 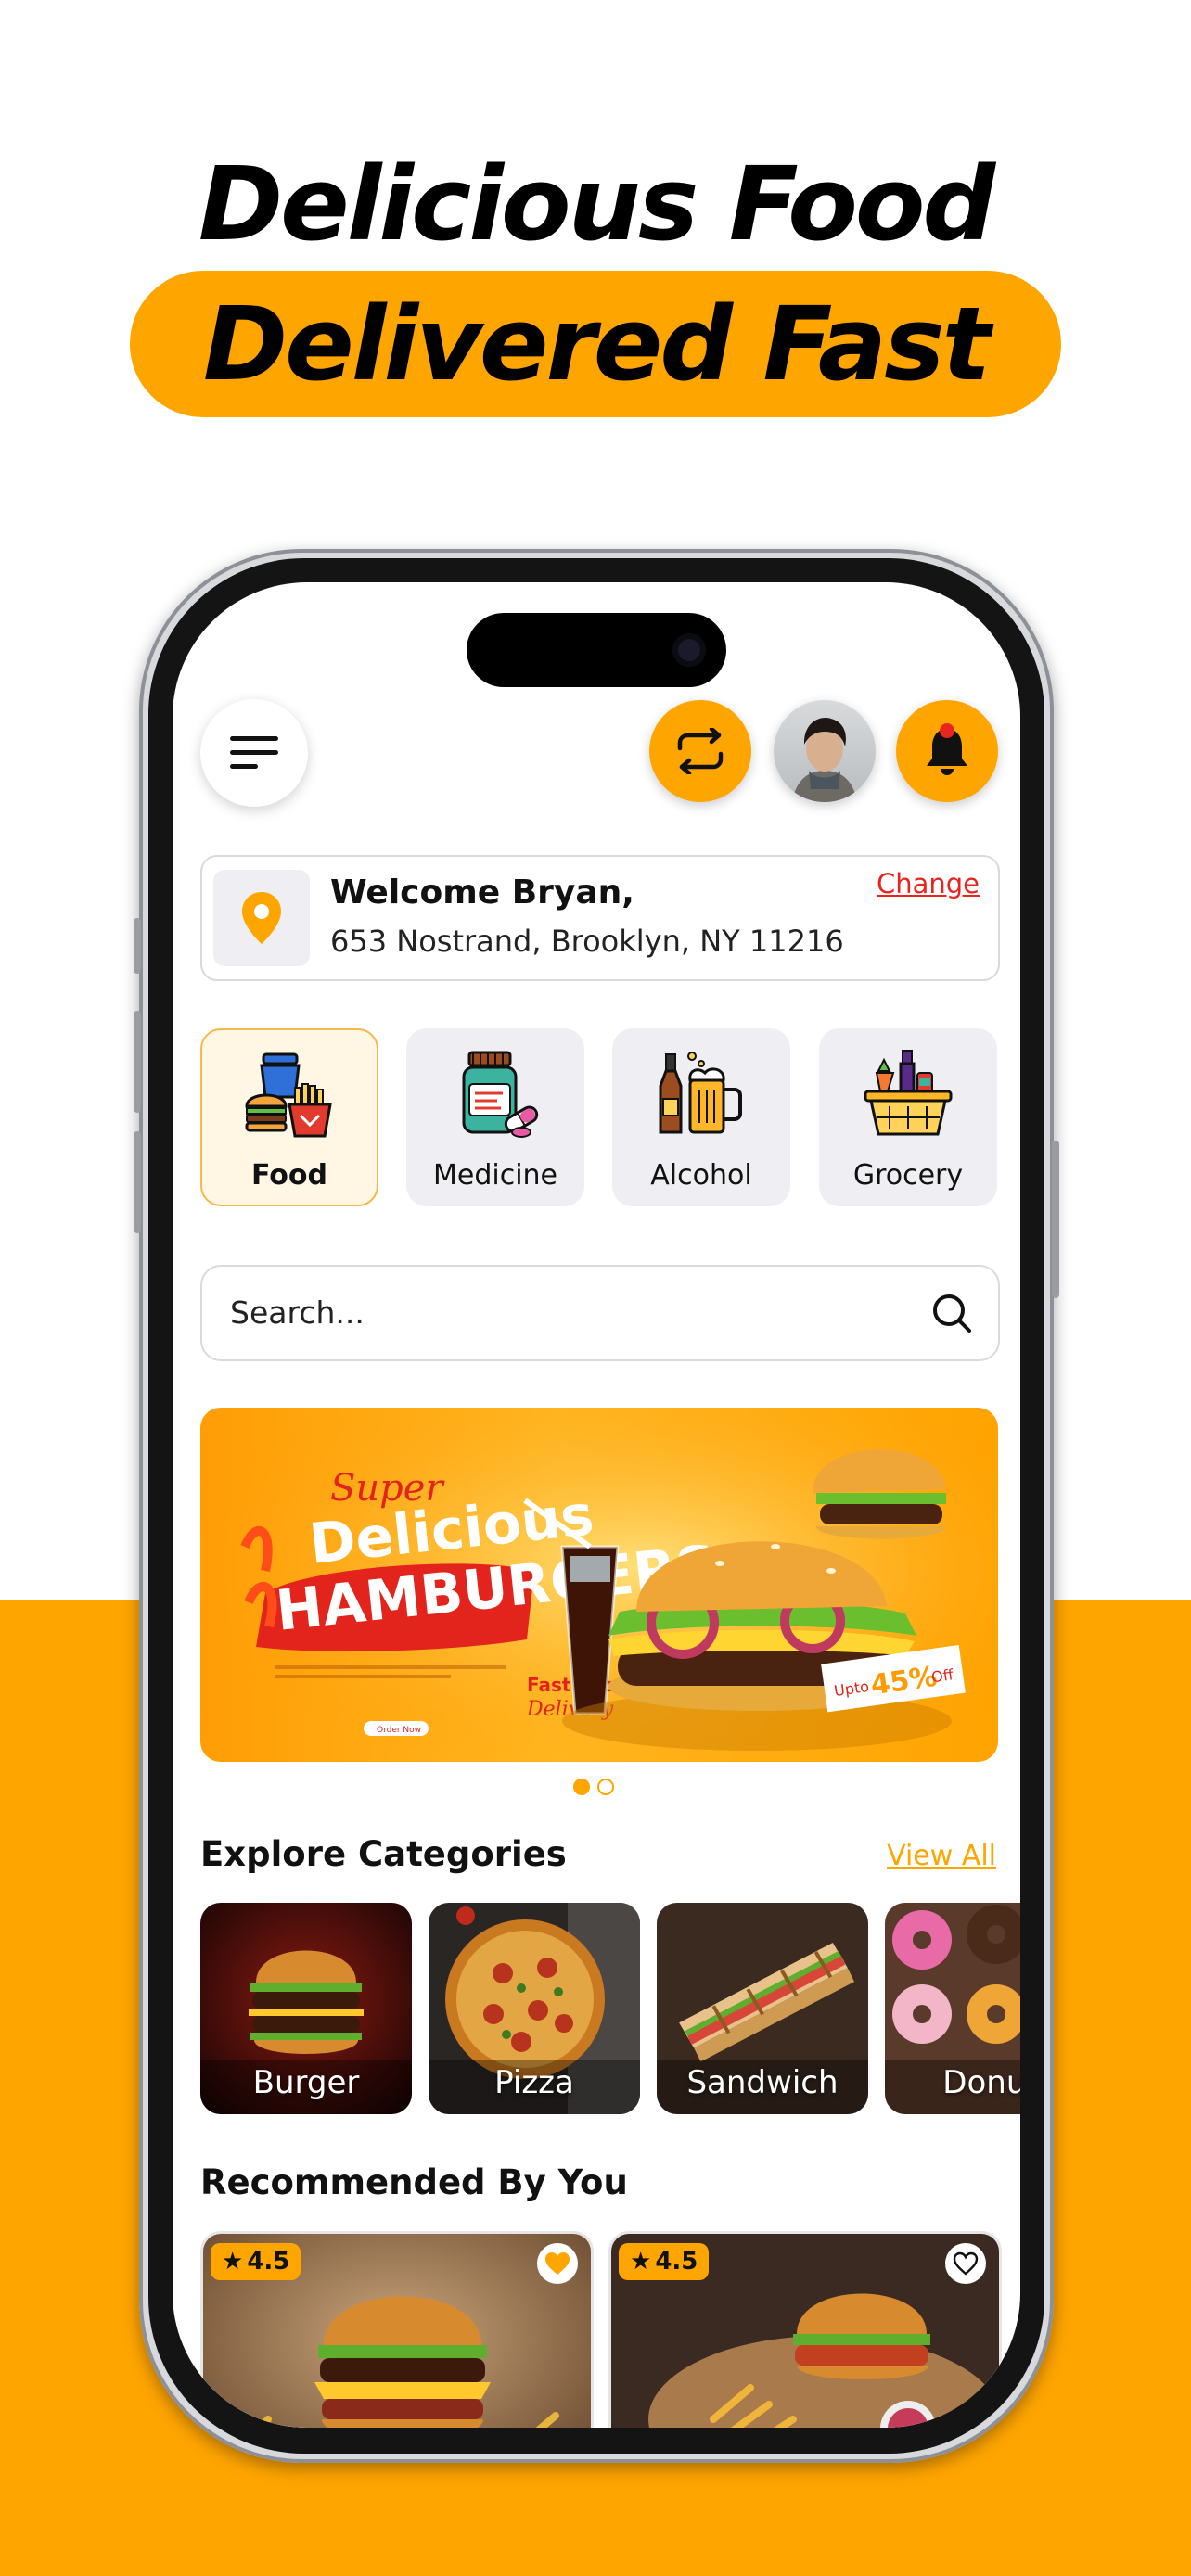 What do you see at coordinates (952, 2008) in the screenshot?
I see `food-category-donut: Donut` at bounding box center [952, 2008].